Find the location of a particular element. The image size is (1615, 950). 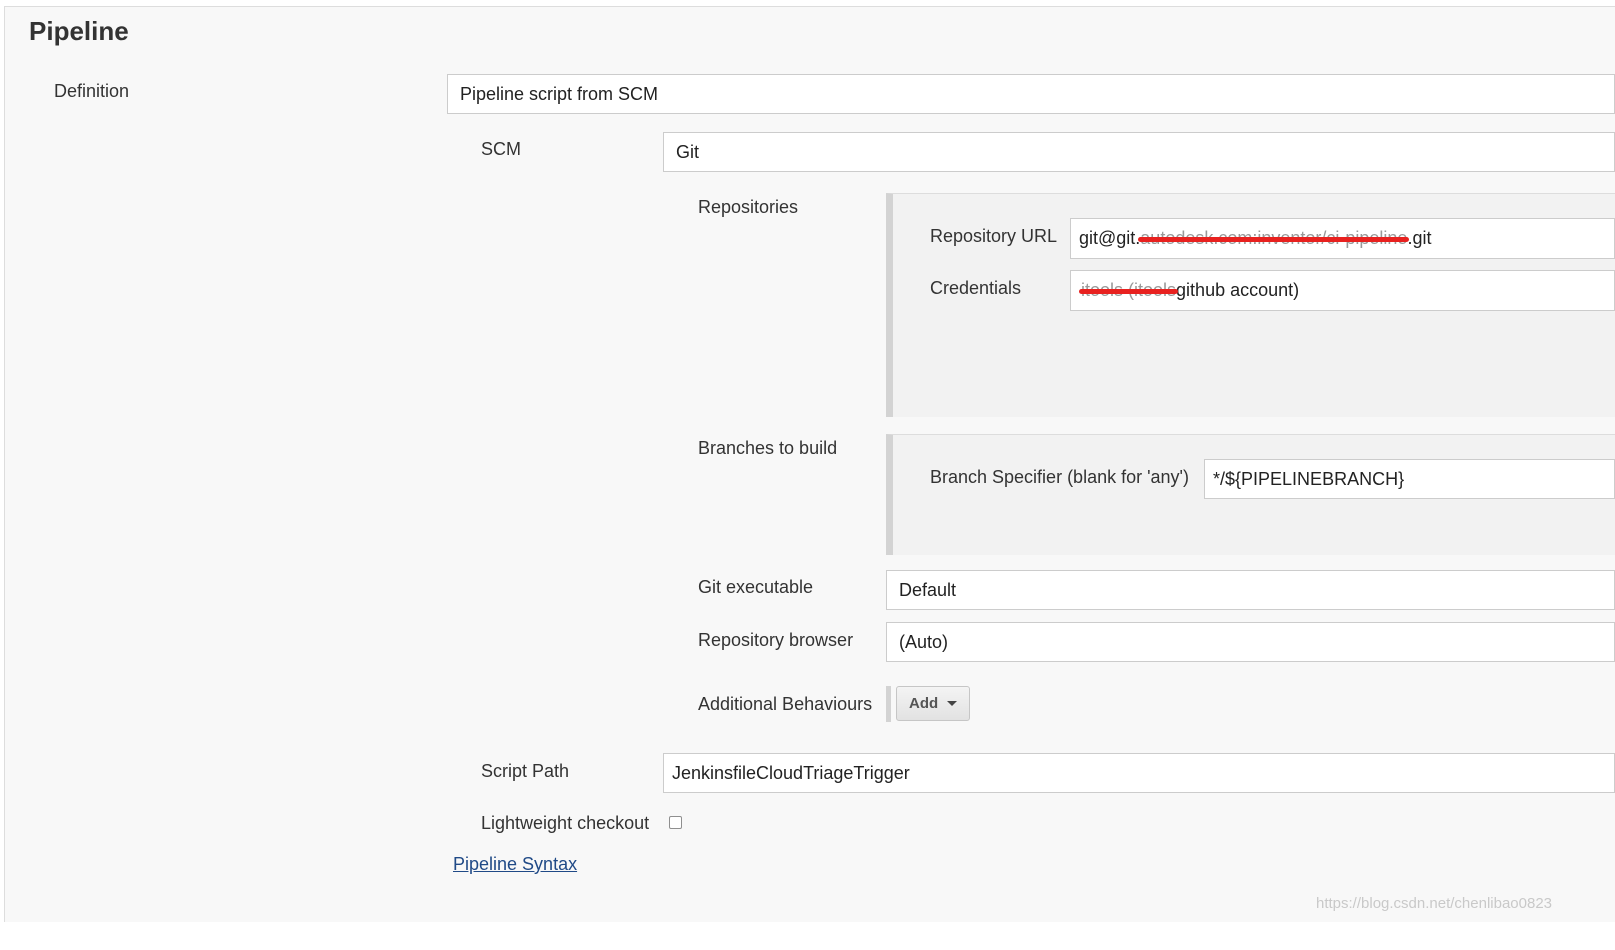

watermark-text: https://blog.csdn.net/chenlibao0823 is located at coordinates (1434, 903).